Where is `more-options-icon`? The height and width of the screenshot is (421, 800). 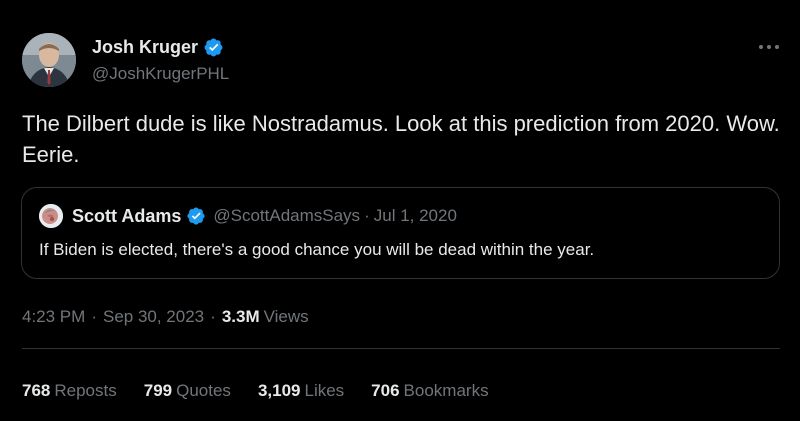 more-options-icon is located at coordinates (769, 47).